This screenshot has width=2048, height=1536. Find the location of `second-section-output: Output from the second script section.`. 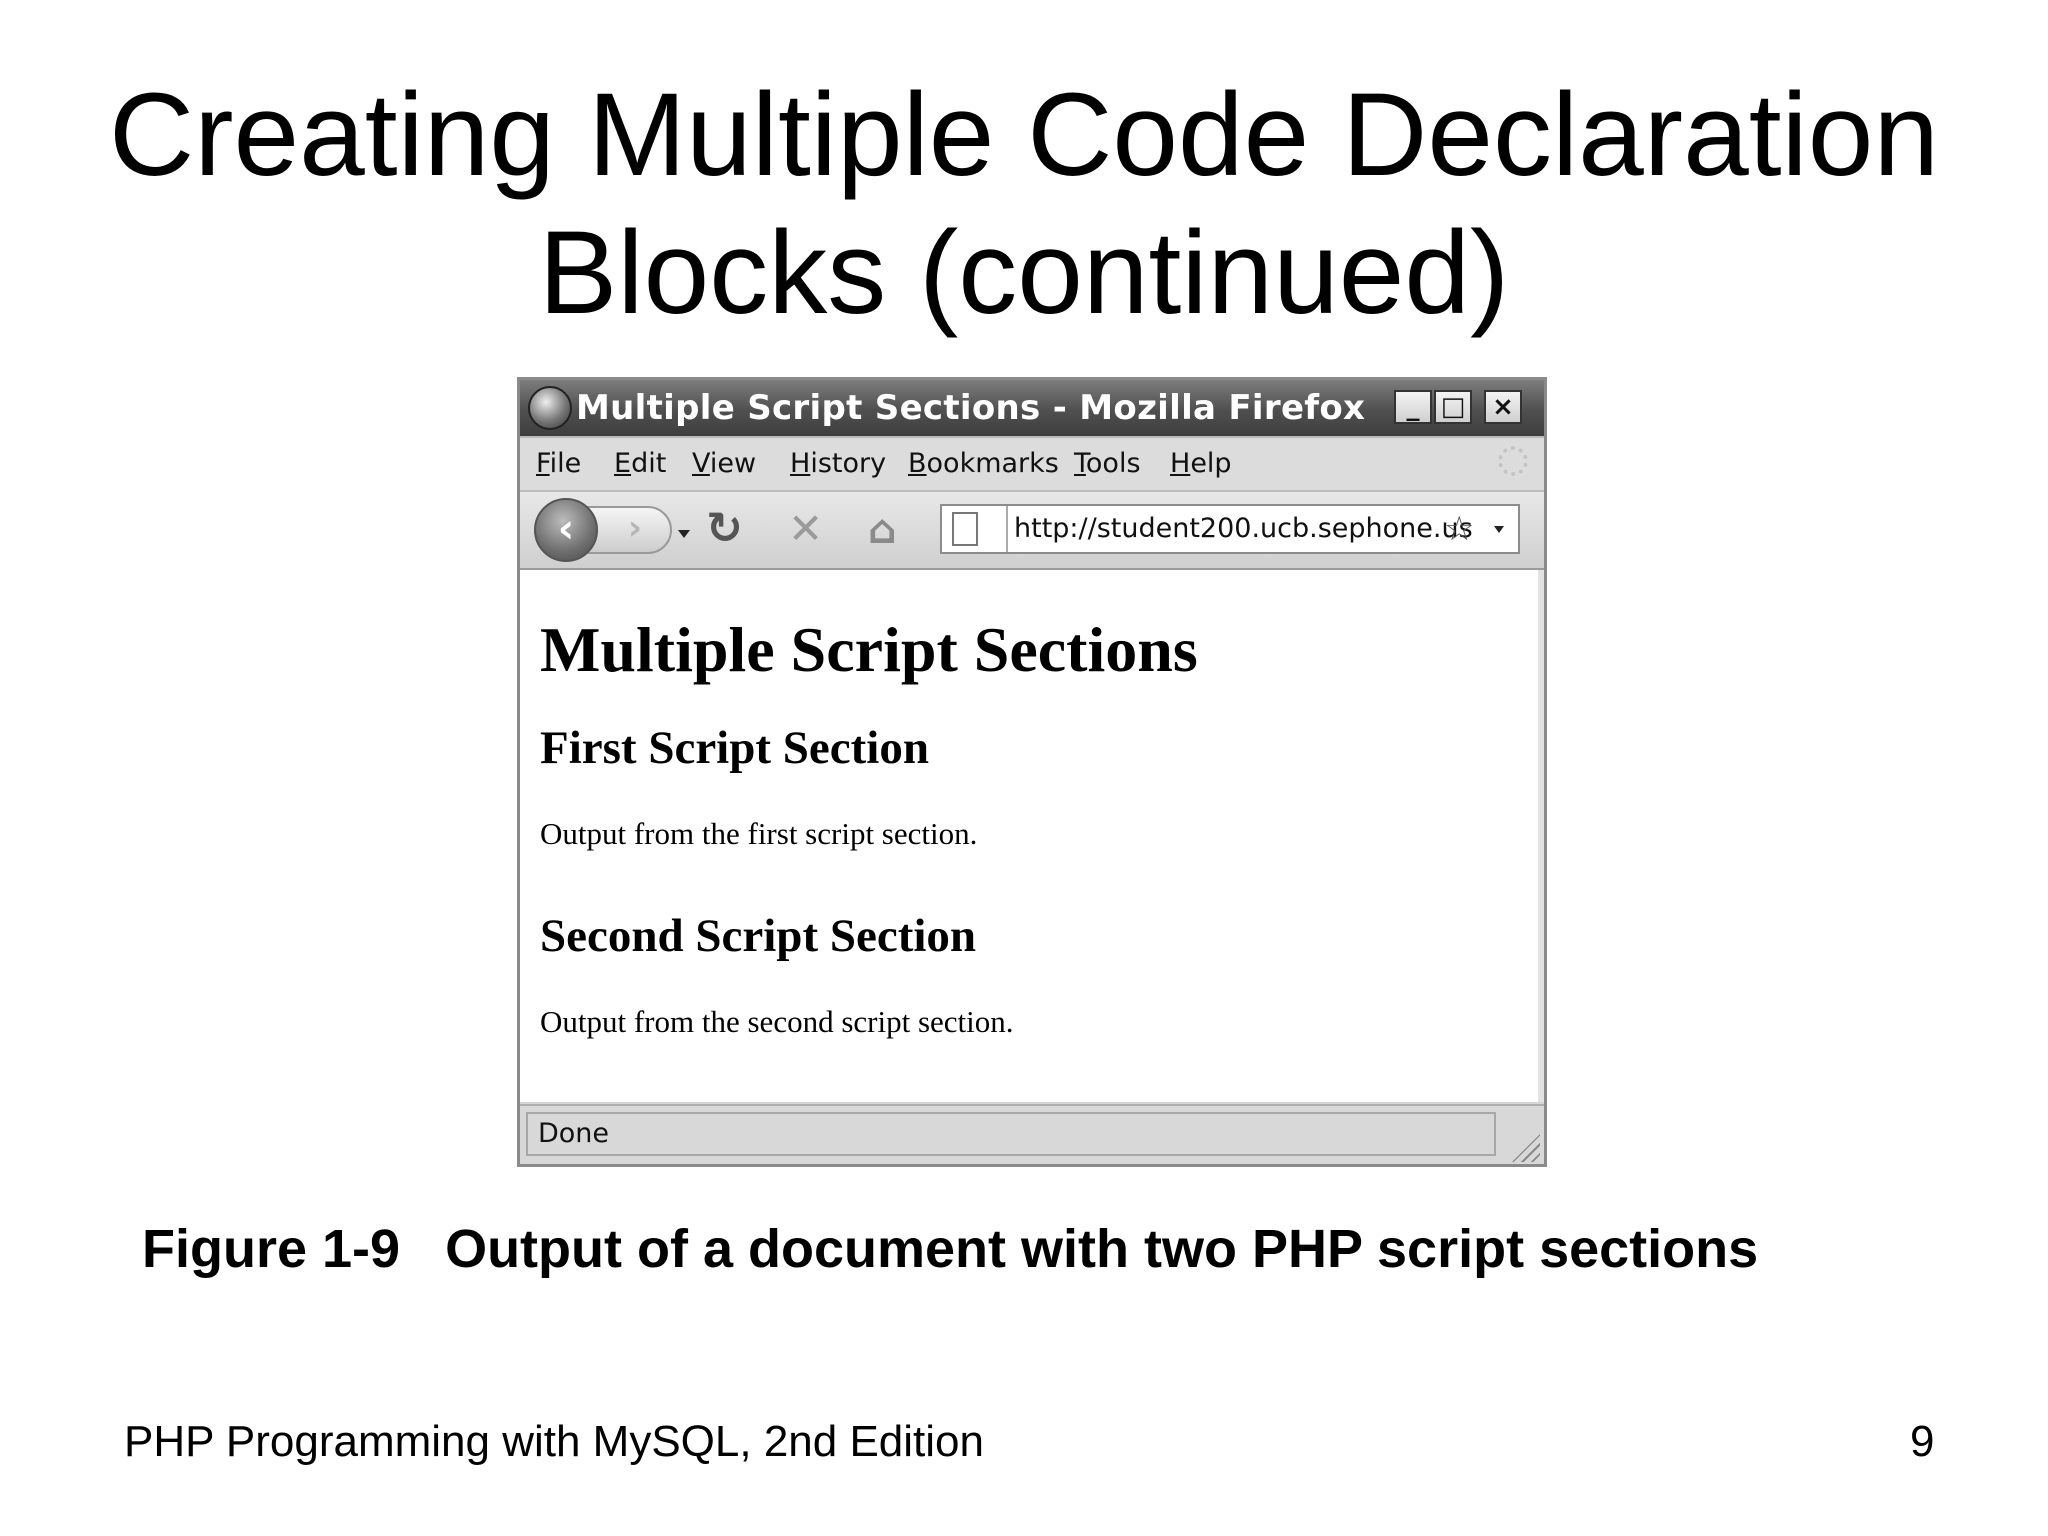

second-section-output: Output from the second script section. is located at coordinates (777, 1021).